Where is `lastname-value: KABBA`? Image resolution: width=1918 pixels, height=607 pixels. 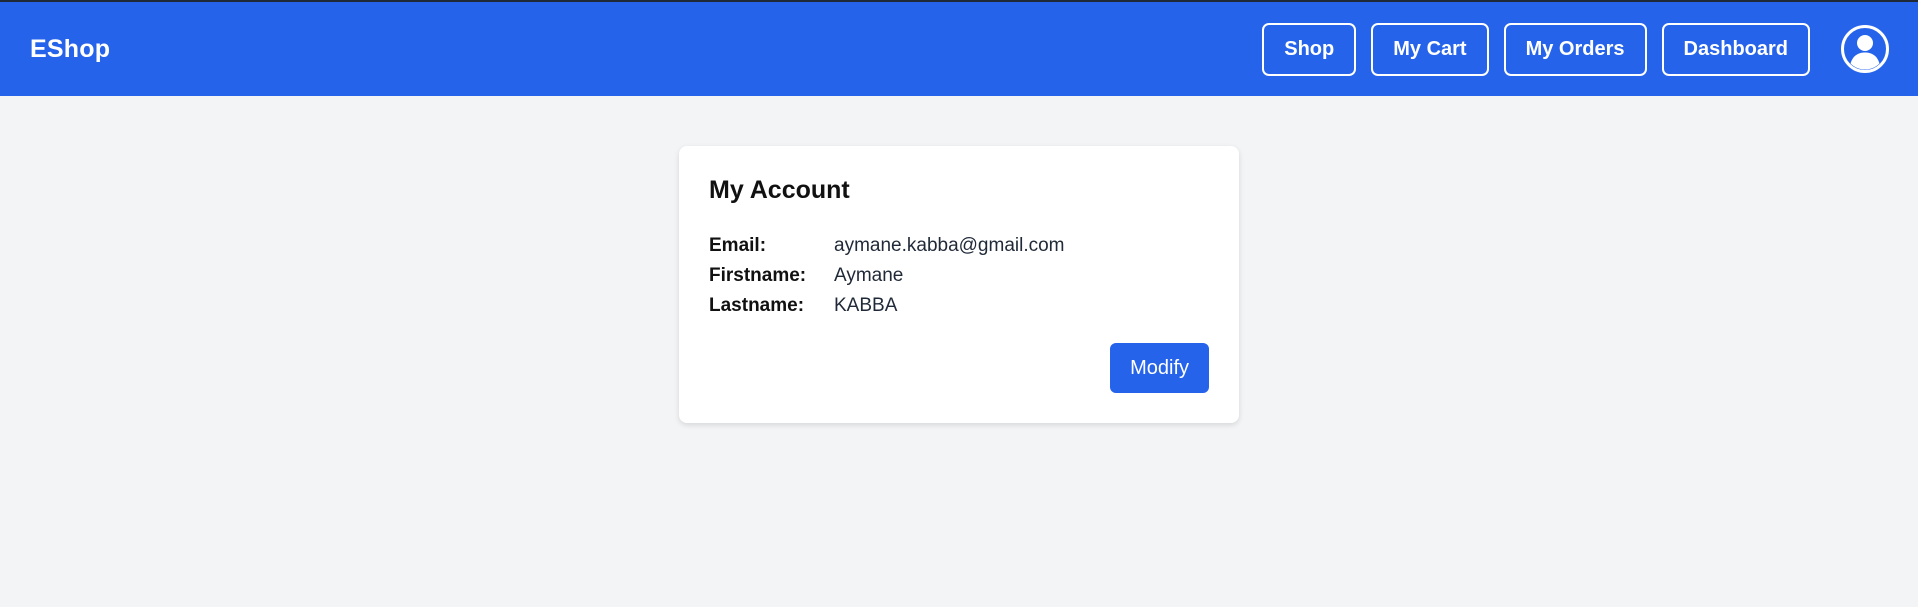 lastname-value: KABBA is located at coordinates (866, 305).